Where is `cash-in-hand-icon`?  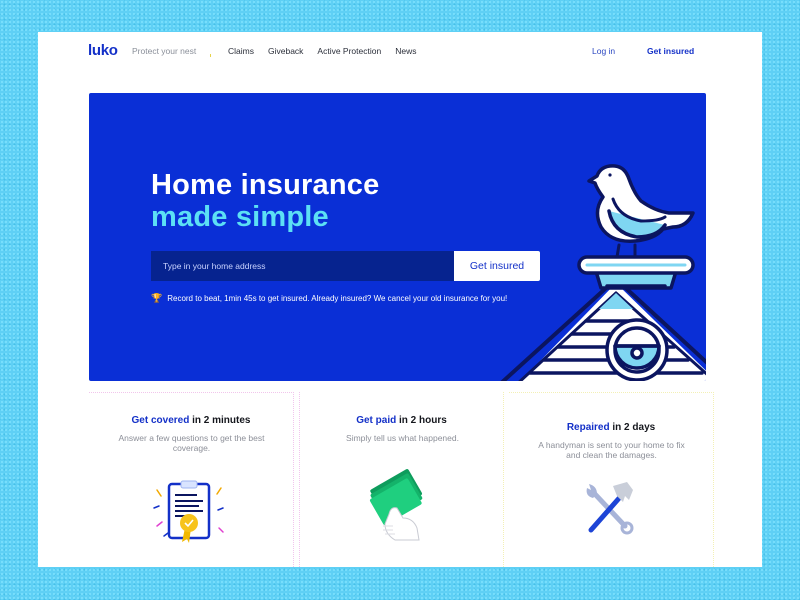 cash-in-hand-icon is located at coordinates (396, 505).